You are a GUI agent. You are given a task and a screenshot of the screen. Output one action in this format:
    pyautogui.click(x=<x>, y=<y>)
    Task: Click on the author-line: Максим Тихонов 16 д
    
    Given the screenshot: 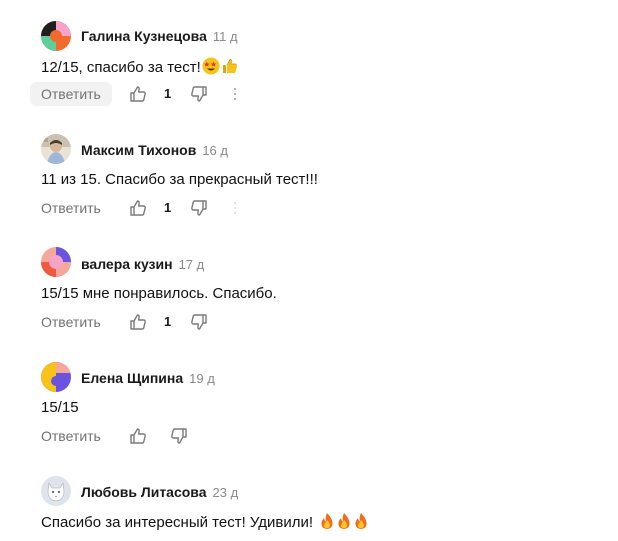 What is the action you would take?
    pyautogui.click(x=154, y=150)
    